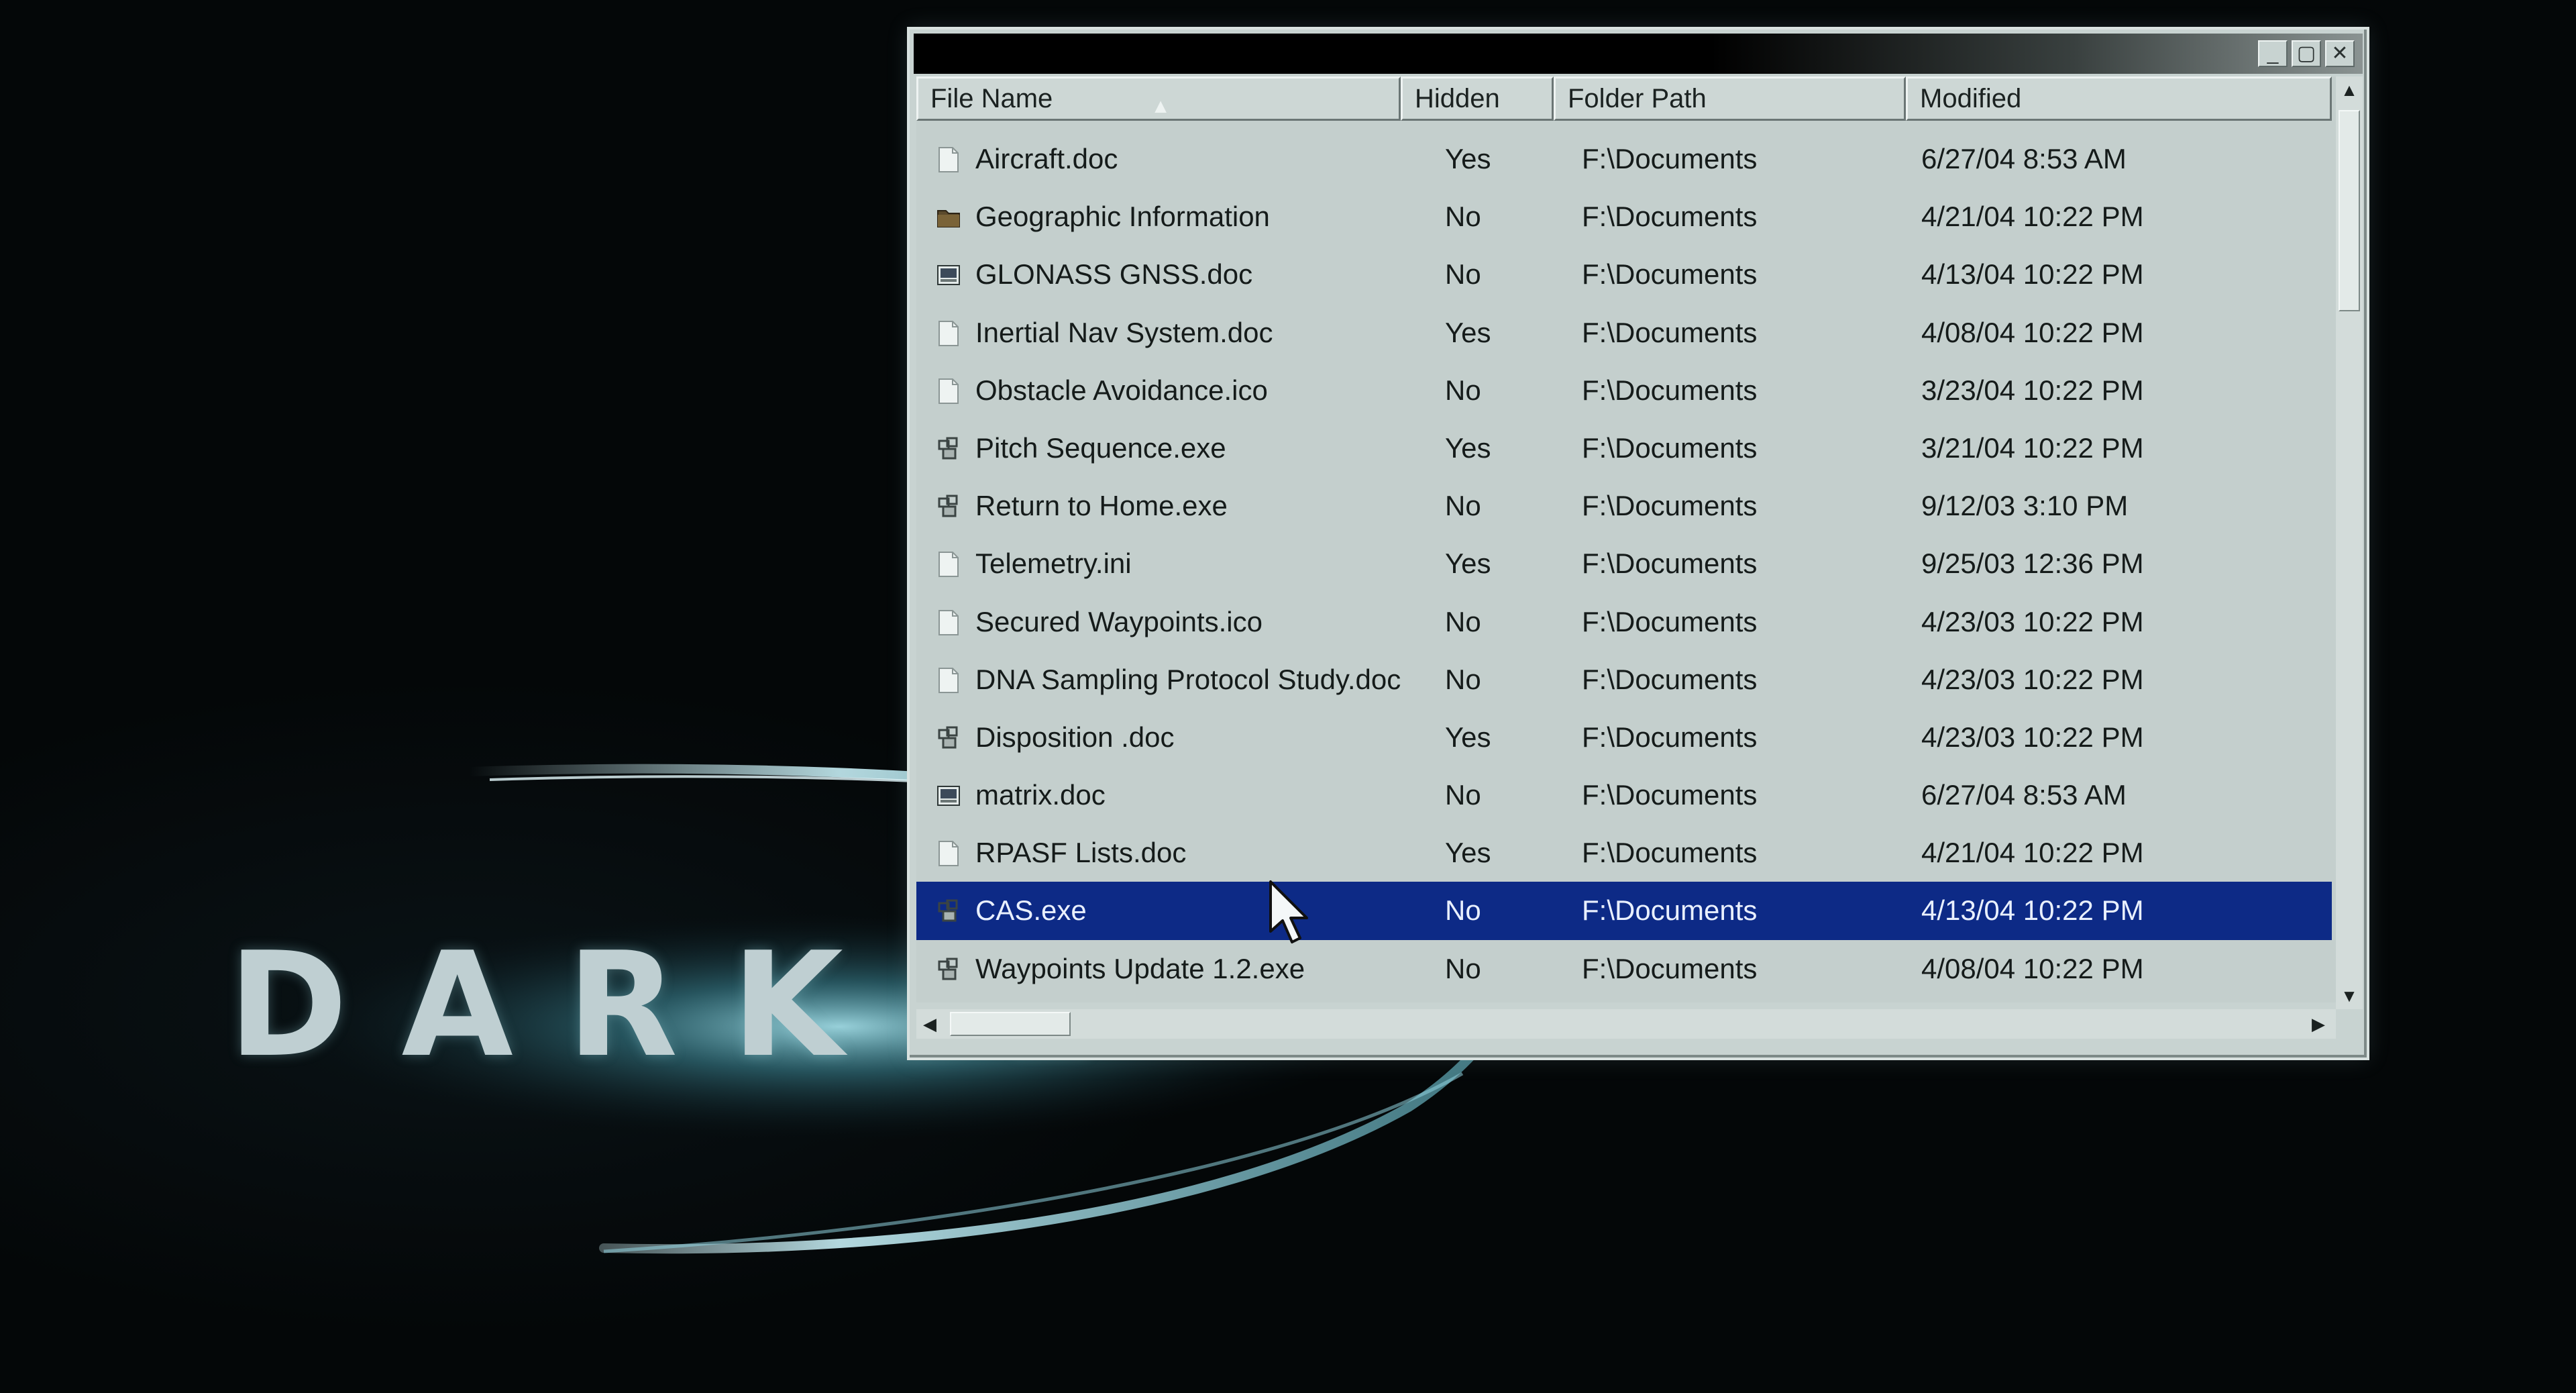 This screenshot has width=2576, height=1393. Describe the element at coordinates (1188, 679) in the screenshot. I see `file-name-cell: DNA Sampling Protocol Study.doc` at that location.